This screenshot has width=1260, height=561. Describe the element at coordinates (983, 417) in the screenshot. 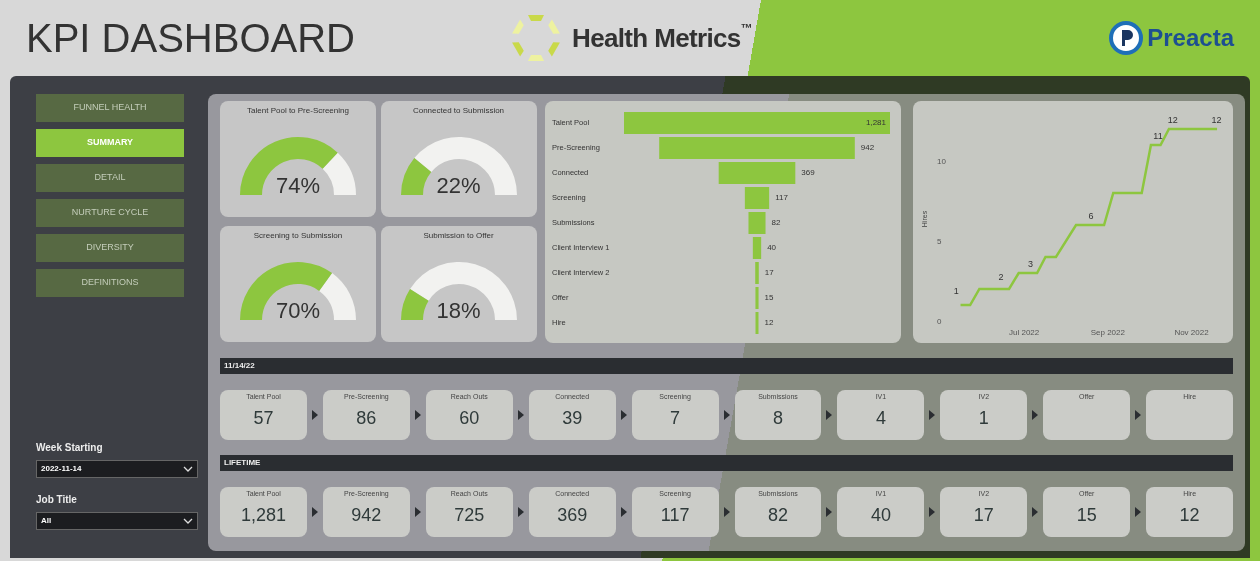

I see `stage-value: 1` at that location.